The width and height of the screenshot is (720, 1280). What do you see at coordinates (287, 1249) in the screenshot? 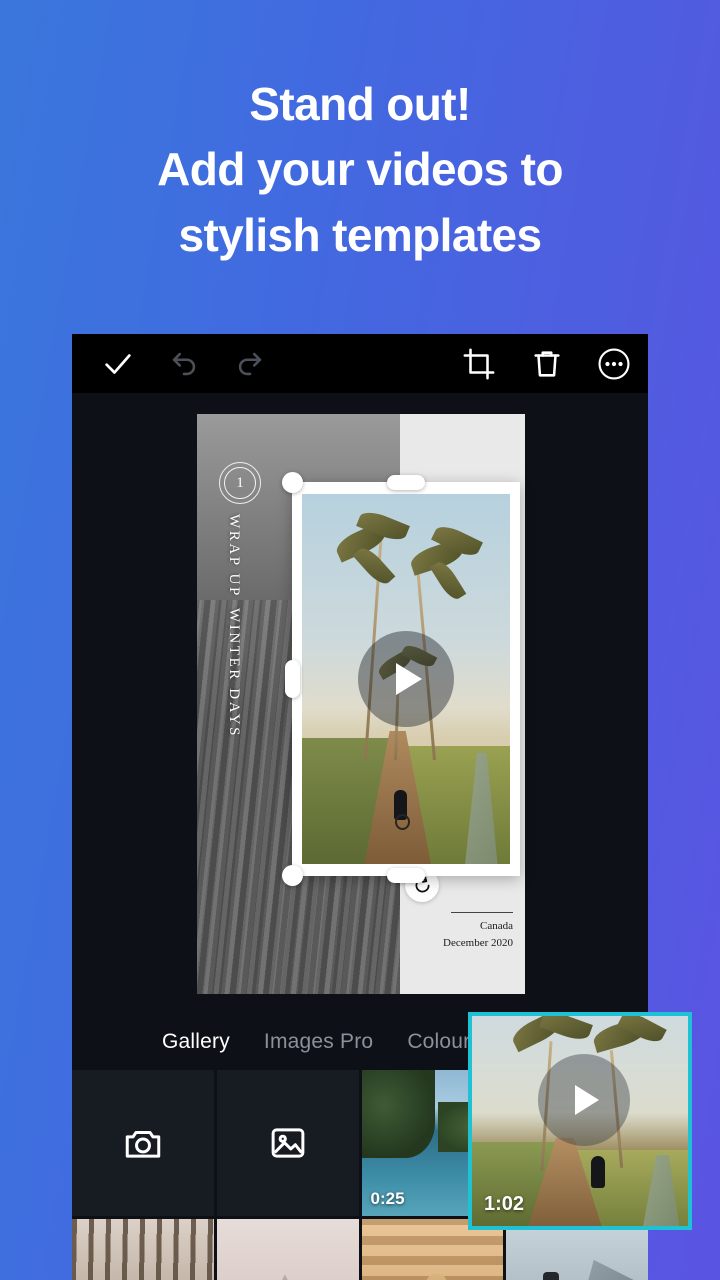
I see `gallery-item-misty-mountain-photo` at bounding box center [287, 1249].